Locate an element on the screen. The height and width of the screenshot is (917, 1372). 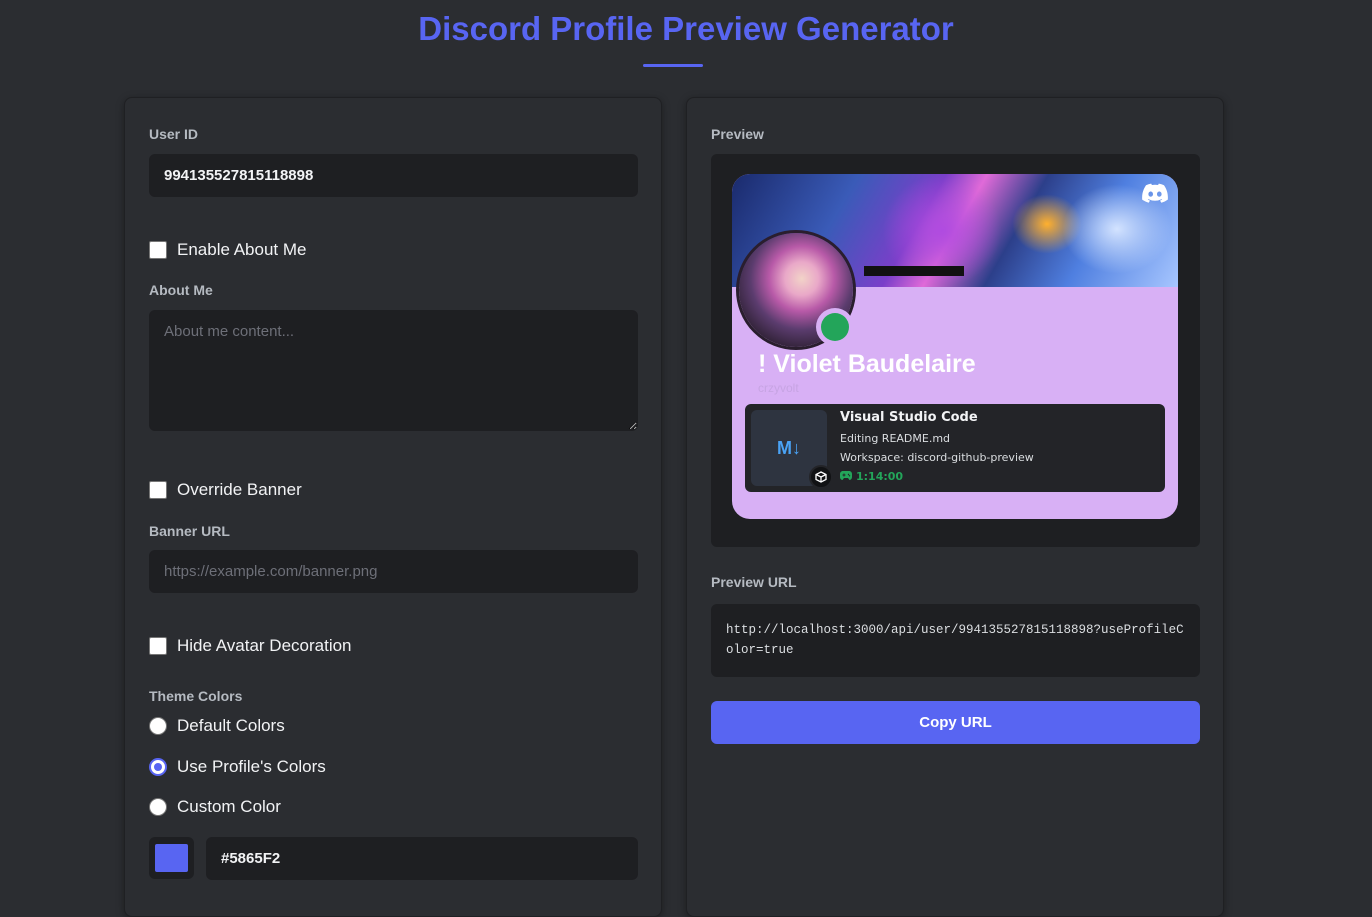
discord-logo-icon is located at coordinates (1155, 193).